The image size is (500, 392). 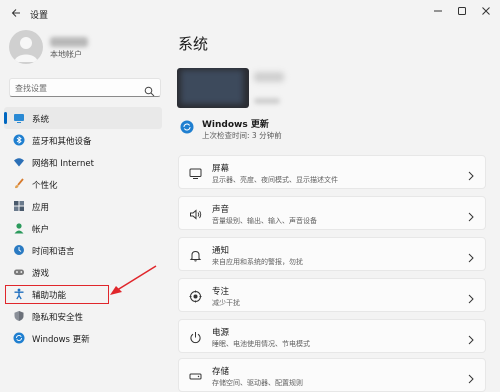 I want to click on shield-icon, so click(x=19, y=316).